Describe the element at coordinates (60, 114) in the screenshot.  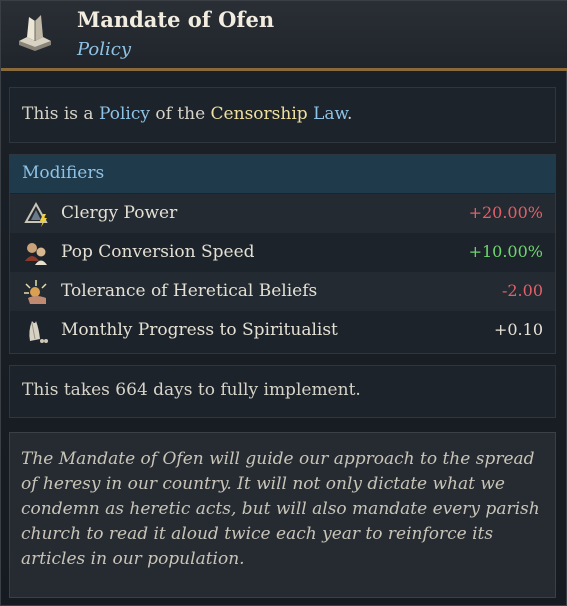
I see `law-info-prefix: This is a` at that location.